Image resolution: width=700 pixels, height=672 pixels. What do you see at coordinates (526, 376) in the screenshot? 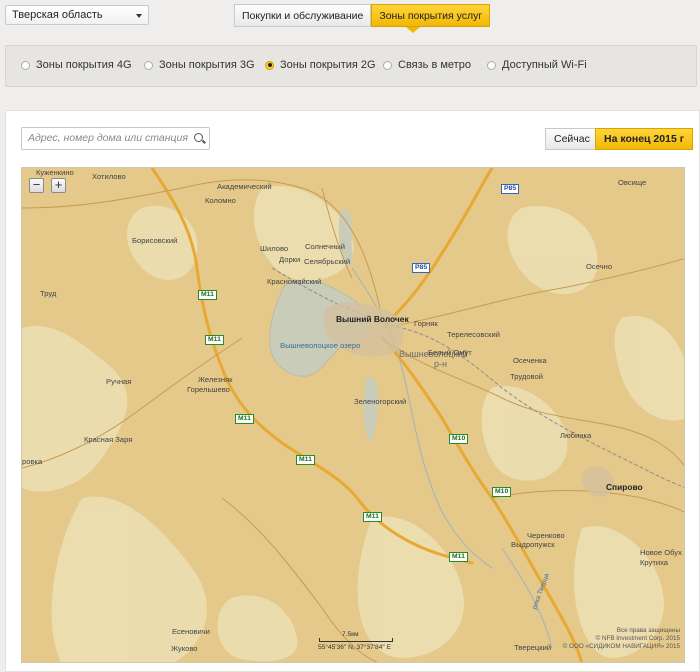
I see `place-label: Трудовой` at bounding box center [526, 376].